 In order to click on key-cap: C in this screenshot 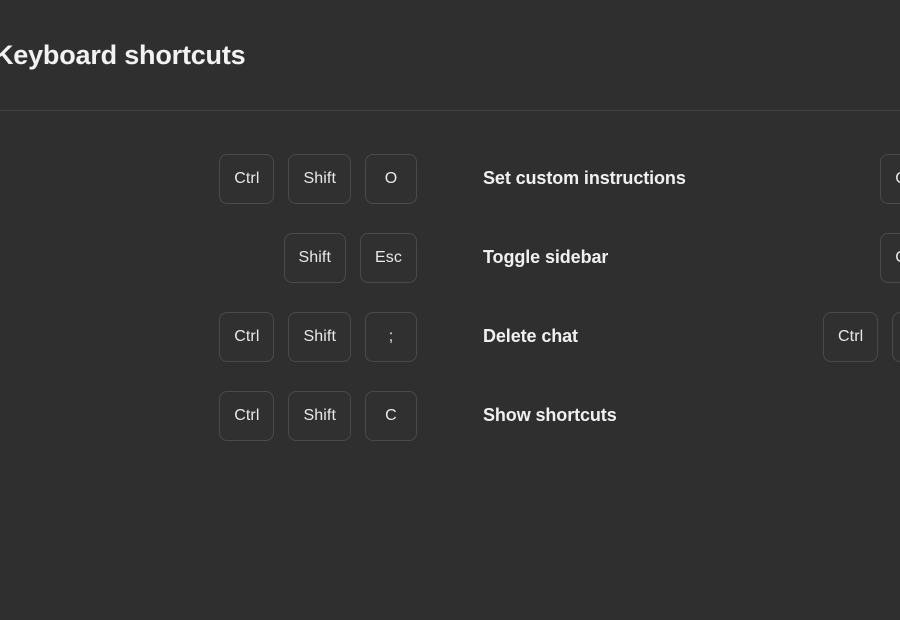, I will do `click(391, 416)`.